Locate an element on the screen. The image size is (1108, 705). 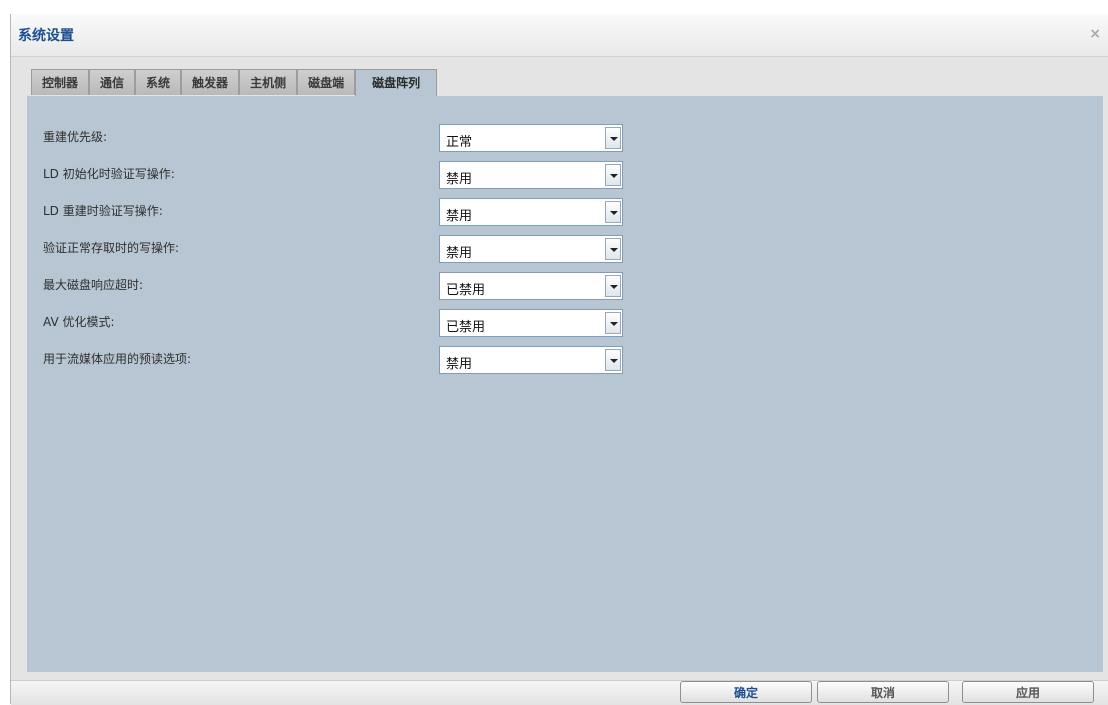
settings-tabs: 控制器 通信 系统 触发器 主机侧 磁盘端 磁盘阵列 is located at coordinates (234, 82).